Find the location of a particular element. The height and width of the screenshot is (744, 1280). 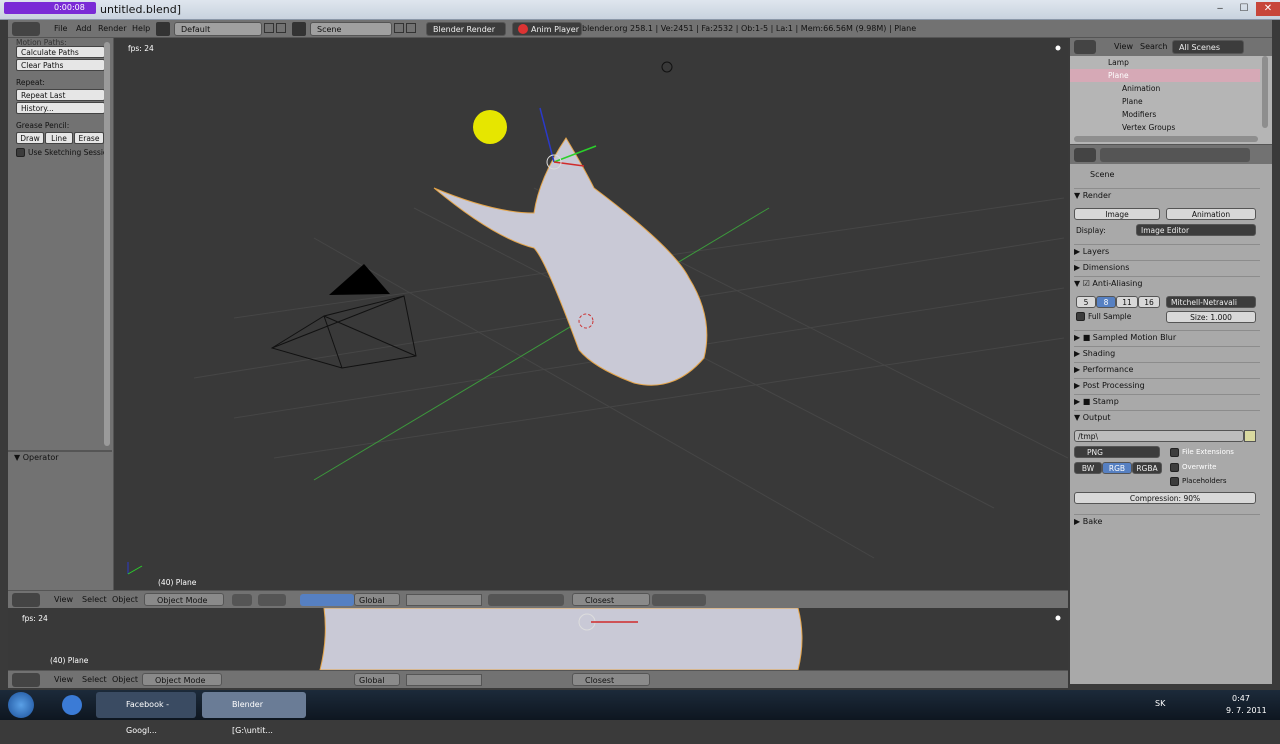

outliner-hscrollbar is located at coordinates (1166, 139).